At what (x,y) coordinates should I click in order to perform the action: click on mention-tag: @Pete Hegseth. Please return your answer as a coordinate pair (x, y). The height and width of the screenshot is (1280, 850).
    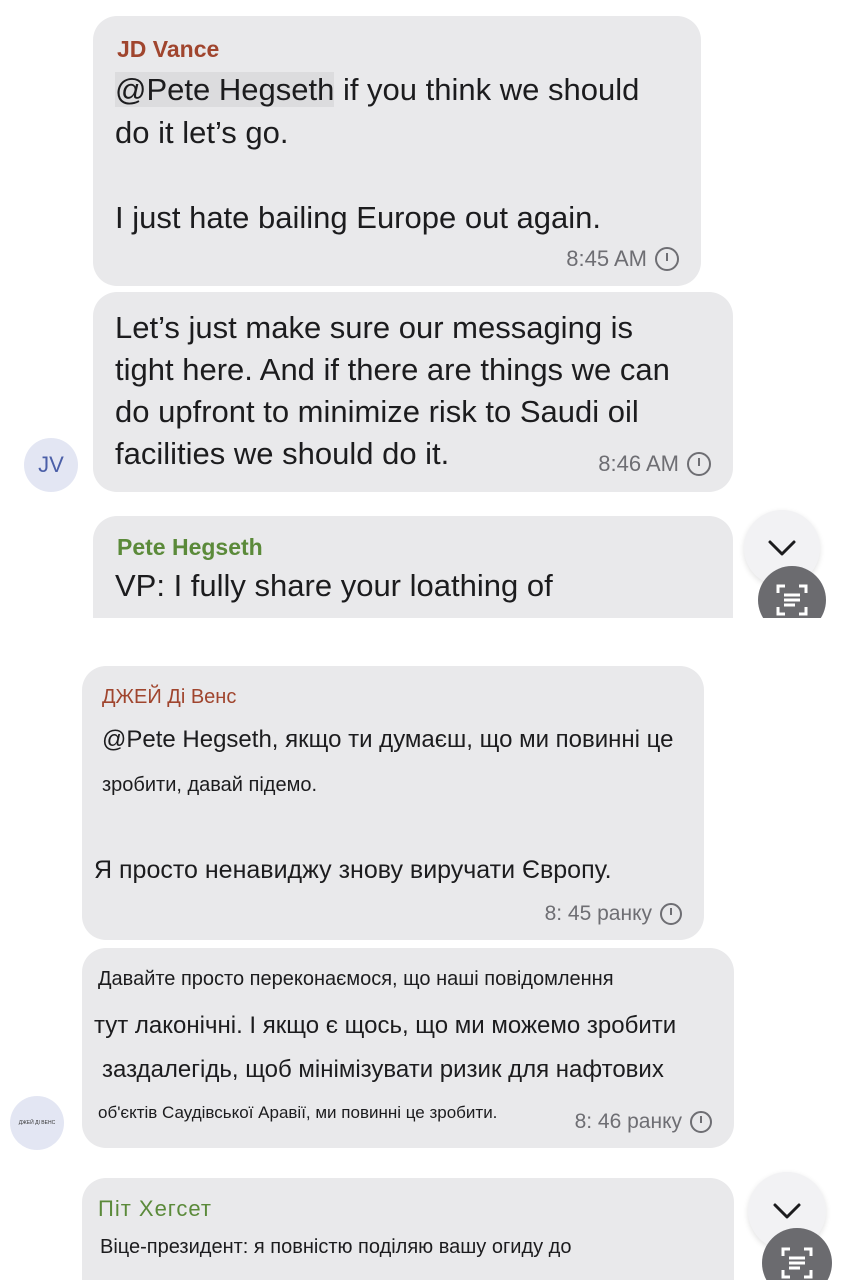
    Looking at the image, I should click on (225, 89).